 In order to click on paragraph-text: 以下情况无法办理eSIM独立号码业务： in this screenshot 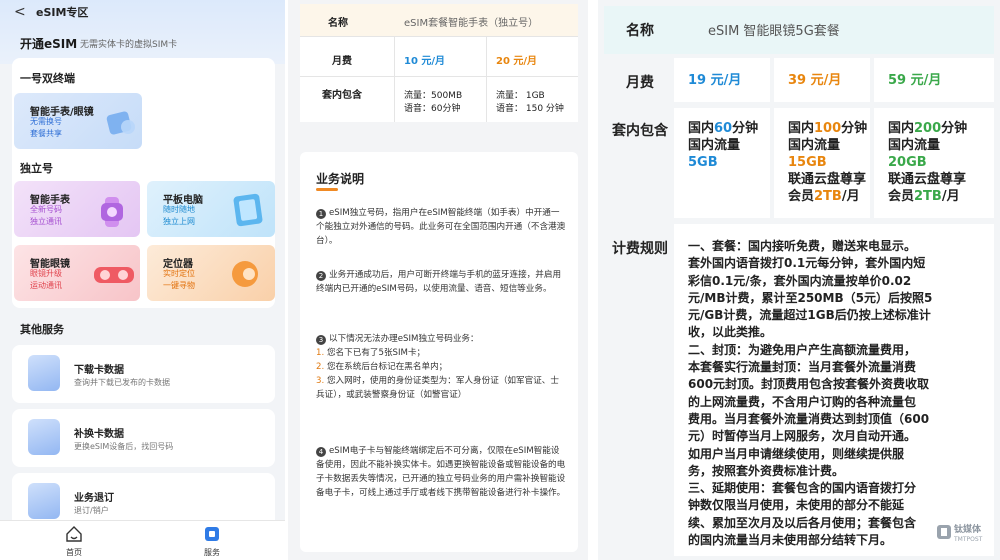, I will do `click(404, 339)`.